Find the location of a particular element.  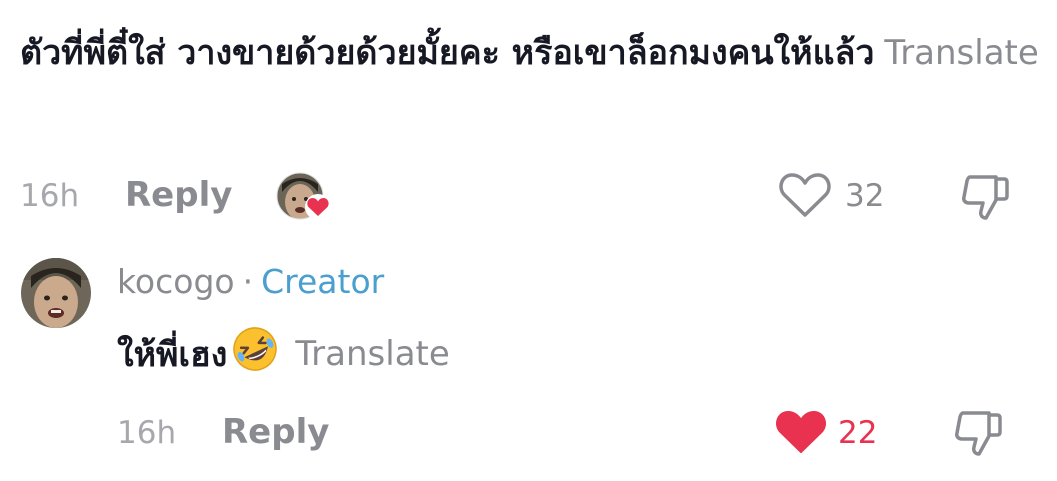

translate-link: Translate is located at coordinates (961, 53).